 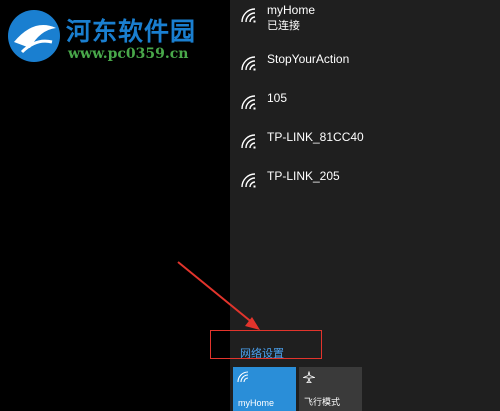 What do you see at coordinates (291, 10) in the screenshot?
I see `network-name: myHome` at bounding box center [291, 10].